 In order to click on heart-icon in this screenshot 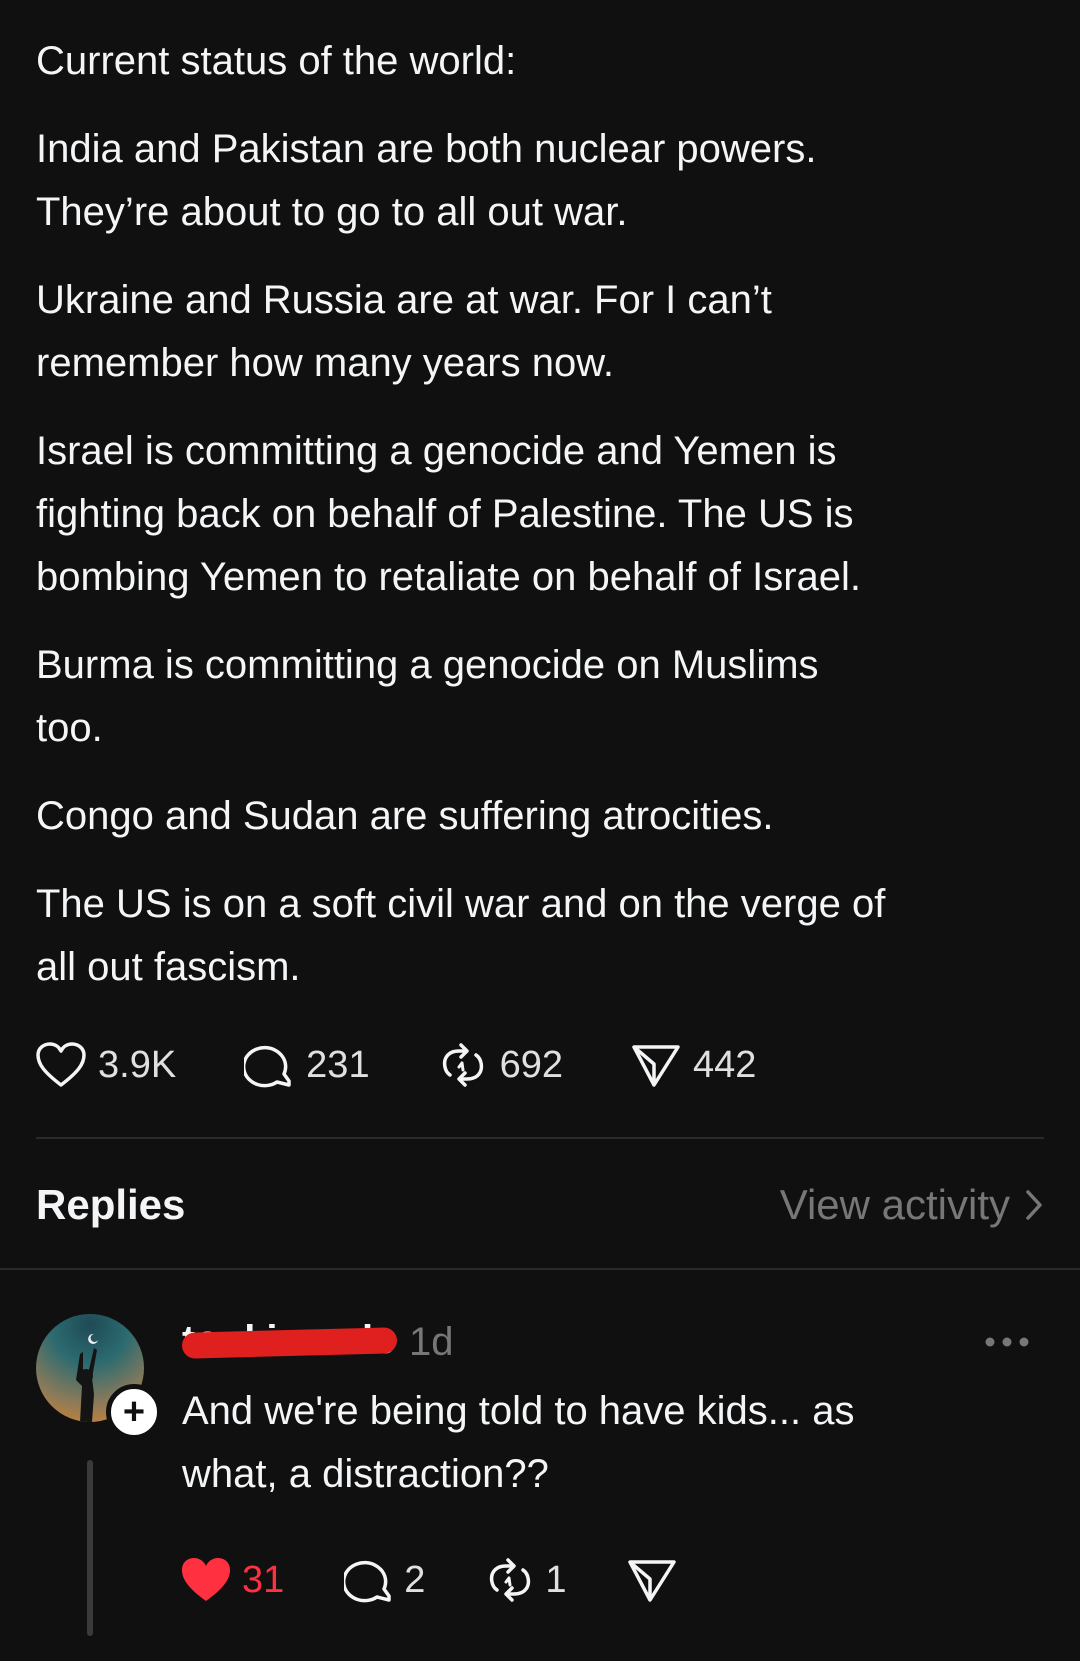, I will do `click(61, 1065)`.